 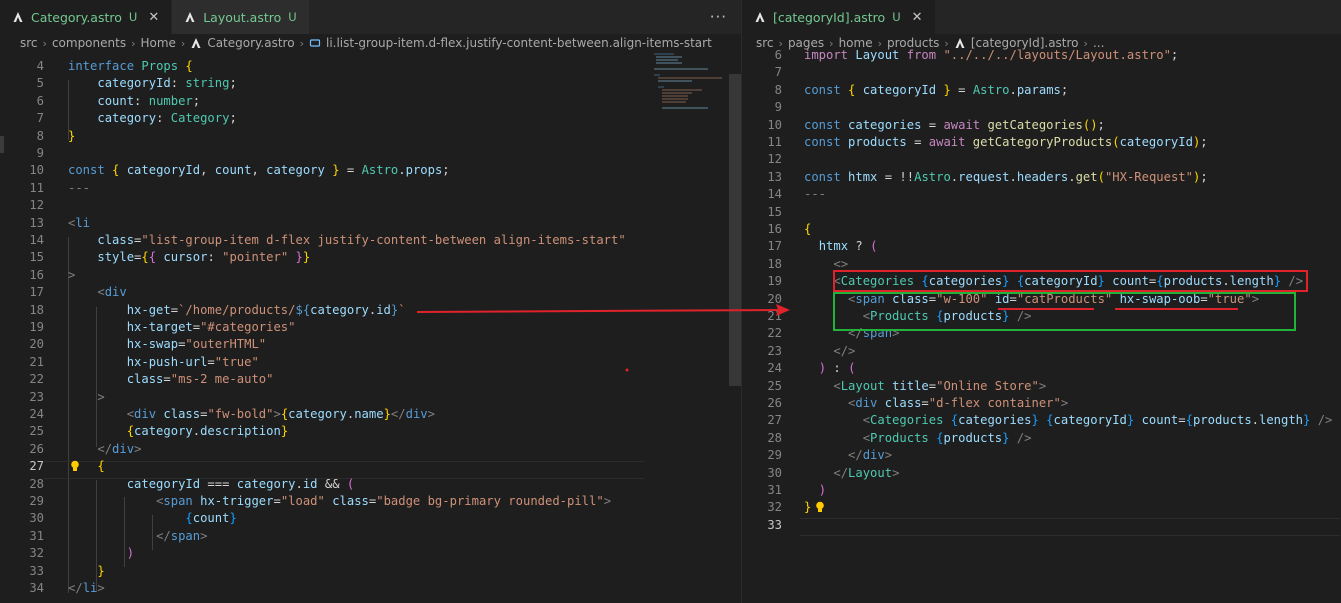 I want to click on tab-label: Category.astro, so click(x=76, y=17).